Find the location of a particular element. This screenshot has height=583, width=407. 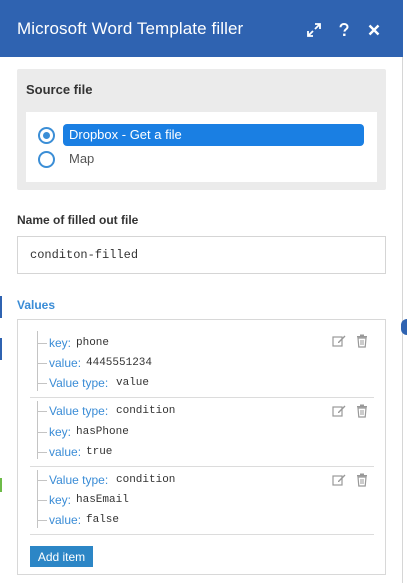

radio-unchecked-icon is located at coordinates (46, 159).